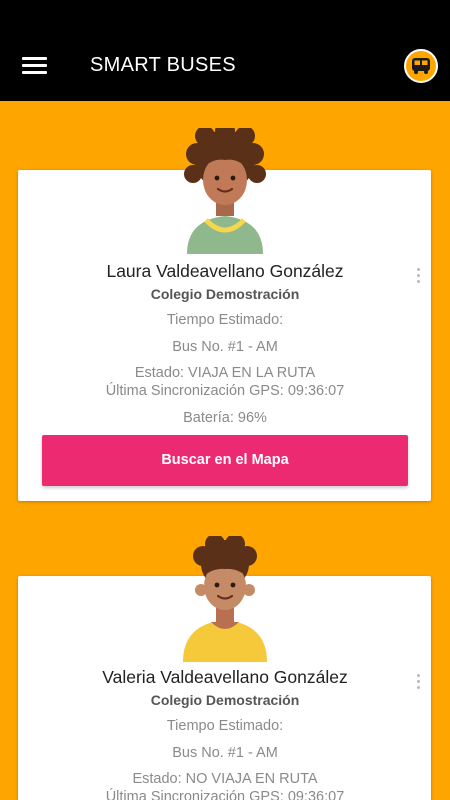  Describe the element at coordinates (225, 677) in the screenshot. I see `student-name: Valeria Valdeavellano González` at that location.